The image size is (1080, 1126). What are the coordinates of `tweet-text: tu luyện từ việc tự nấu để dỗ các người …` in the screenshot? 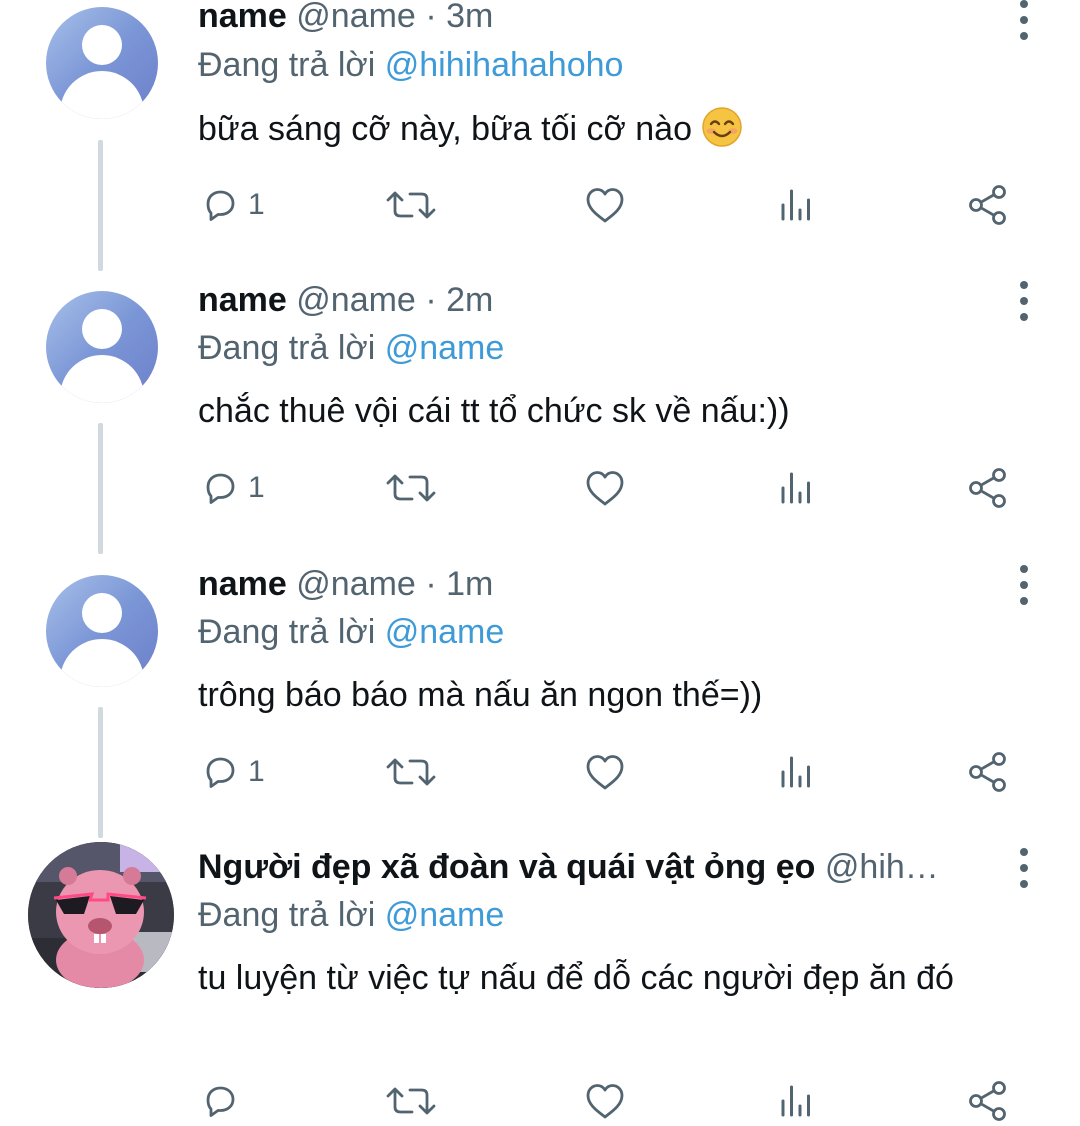 It's located at (613, 978).